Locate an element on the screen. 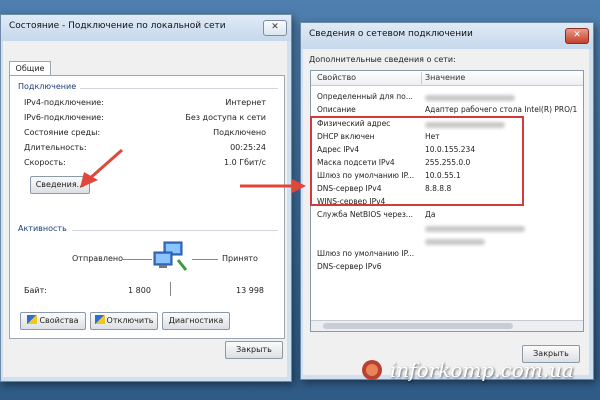  properties-button-label: Свойства is located at coordinates (59, 320).